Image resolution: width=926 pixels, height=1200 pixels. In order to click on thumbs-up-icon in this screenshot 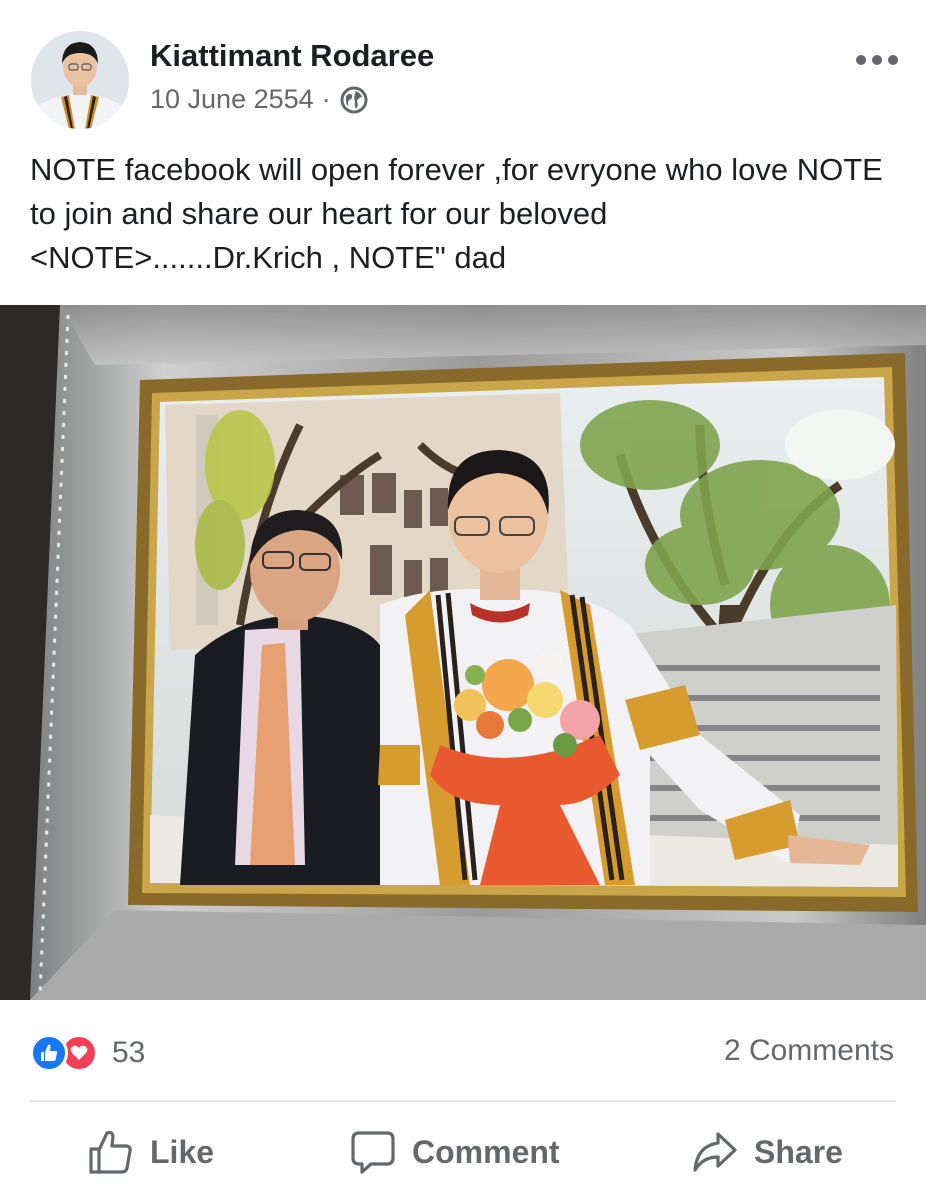, I will do `click(111, 1152)`.